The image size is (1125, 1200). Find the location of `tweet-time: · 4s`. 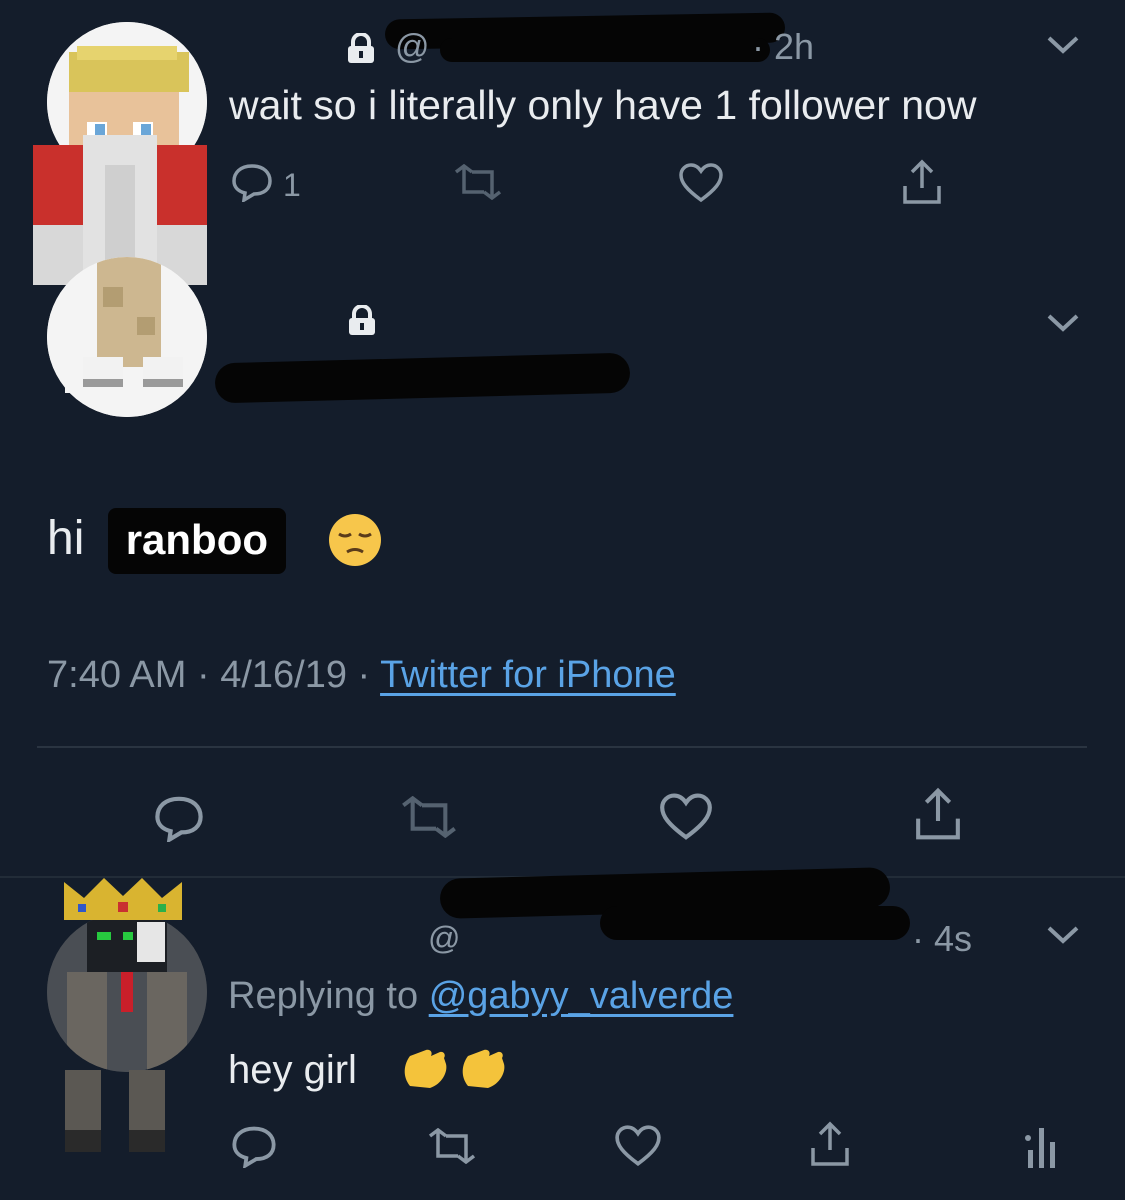

tweet-time: · 4s is located at coordinates (942, 939).